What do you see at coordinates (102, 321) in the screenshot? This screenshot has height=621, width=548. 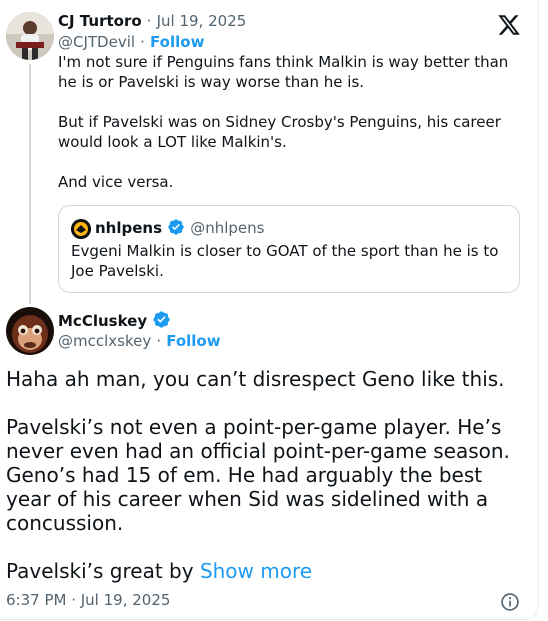 I see `author-name: McCluskey` at bounding box center [102, 321].